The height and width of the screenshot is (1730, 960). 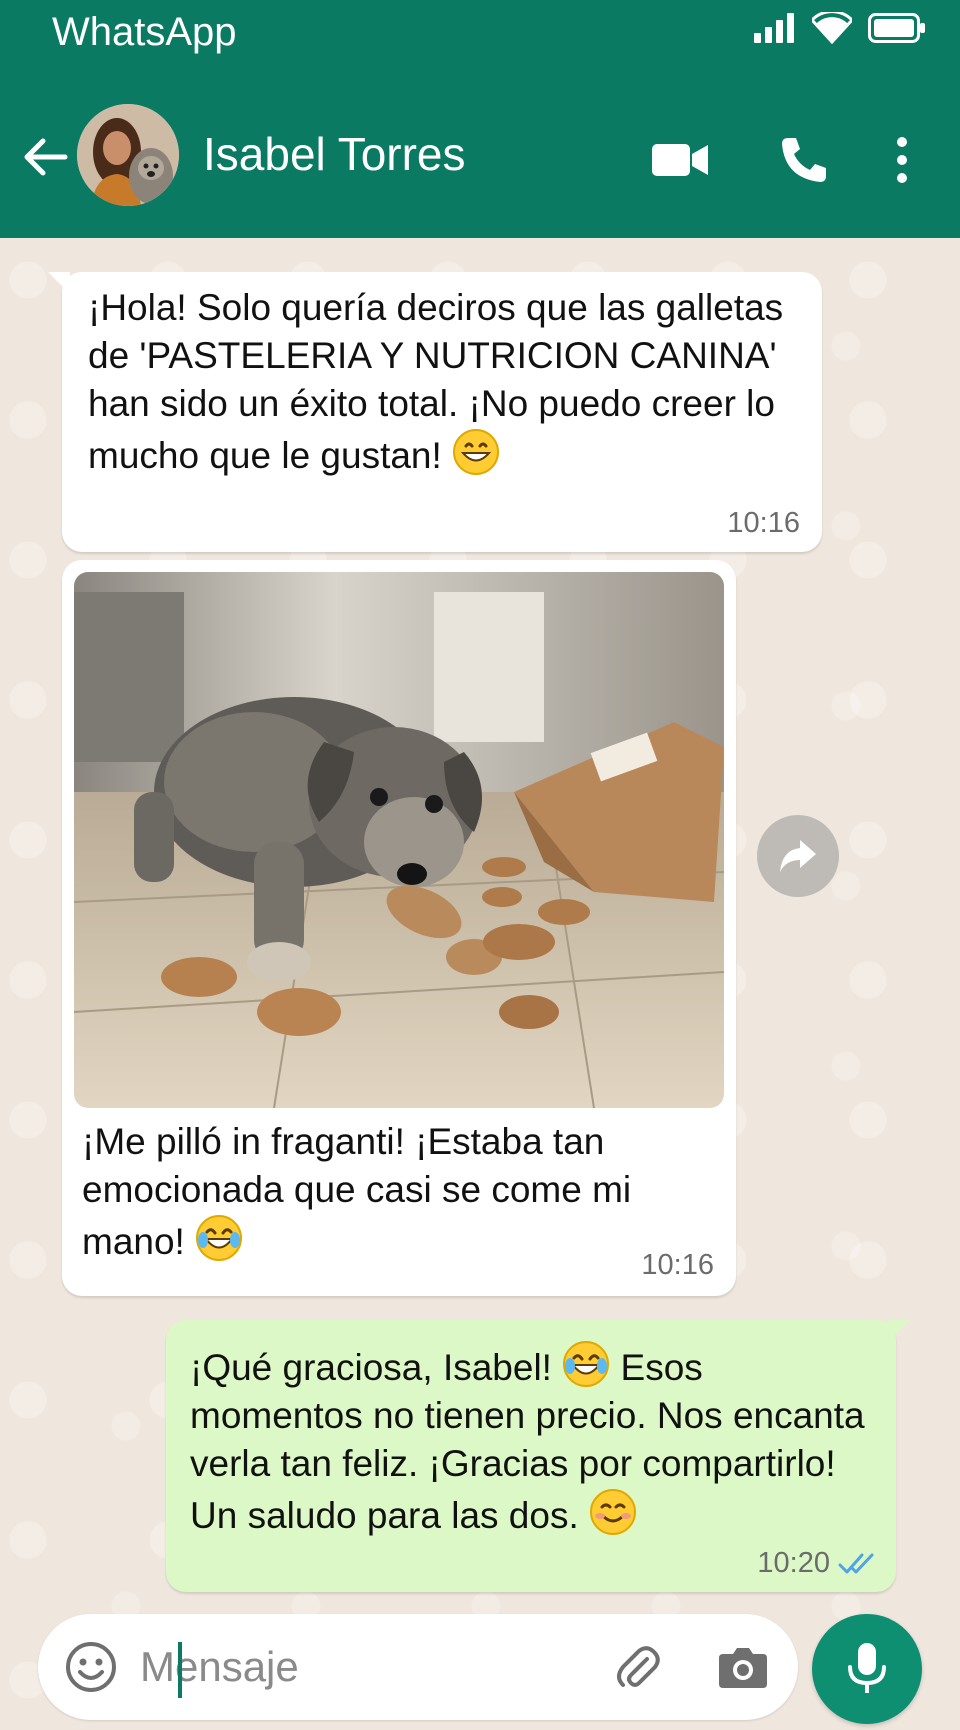 What do you see at coordinates (360, 1667) in the screenshot?
I see `message-input` at bounding box center [360, 1667].